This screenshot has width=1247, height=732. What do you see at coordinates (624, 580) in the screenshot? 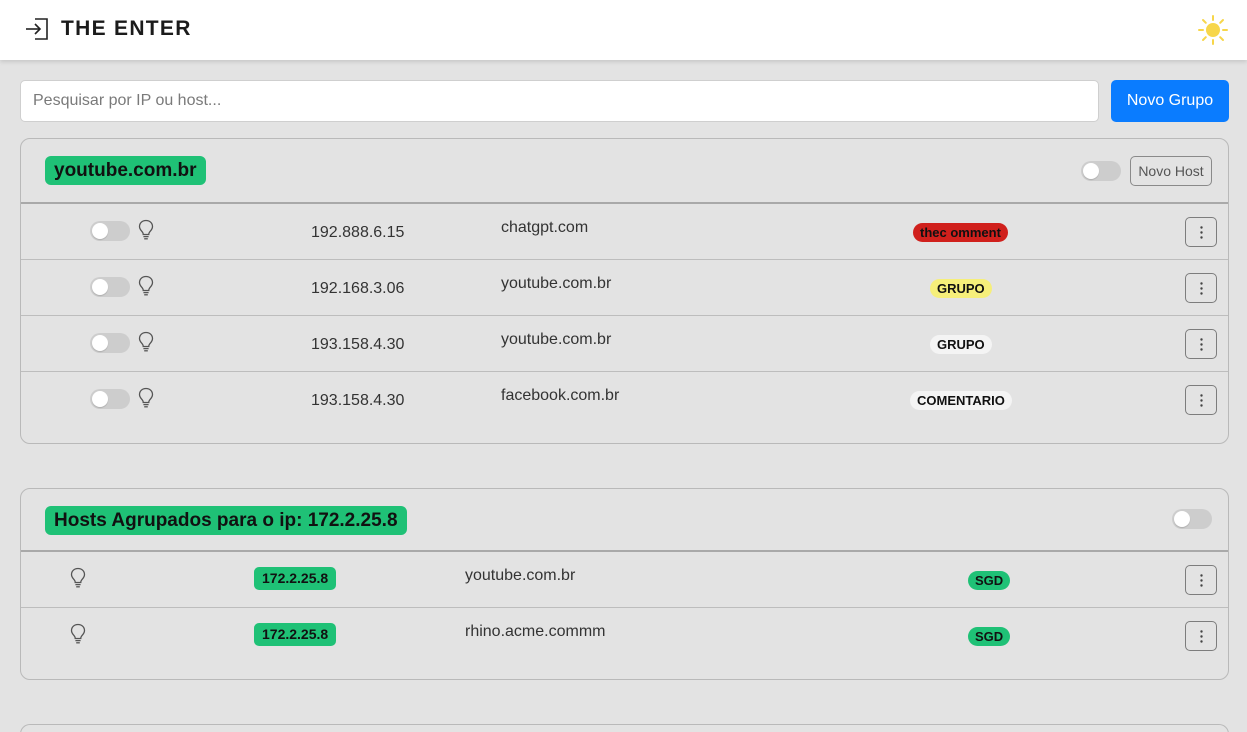
I see `table-row: 172.2.25.8 youtube.com.br SGD` at bounding box center [624, 580].